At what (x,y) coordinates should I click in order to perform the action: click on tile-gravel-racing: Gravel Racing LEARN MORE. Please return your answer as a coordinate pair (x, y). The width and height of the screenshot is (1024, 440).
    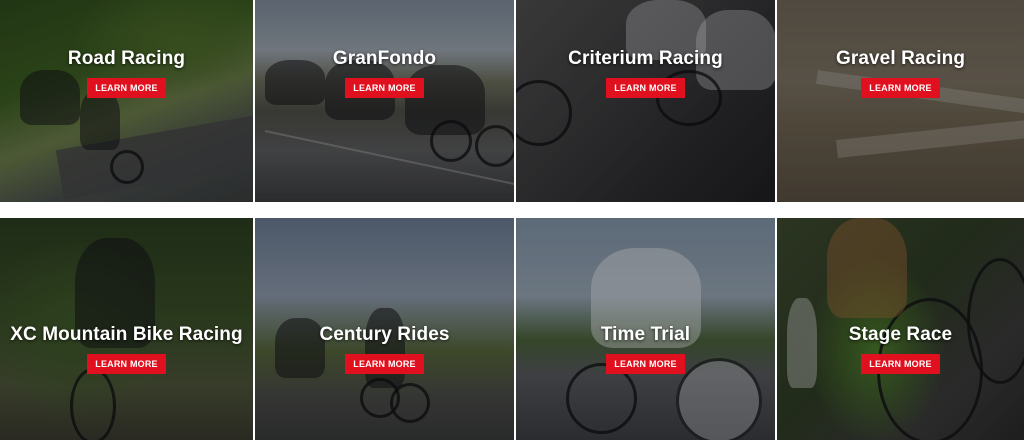
    Looking at the image, I should click on (900, 101).